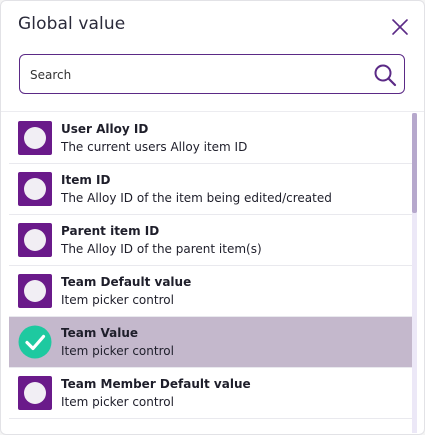 The width and height of the screenshot is (425, 435). Describe the element at coordinates (385, 75) in the screenshot. I see `search-icon` at that location.